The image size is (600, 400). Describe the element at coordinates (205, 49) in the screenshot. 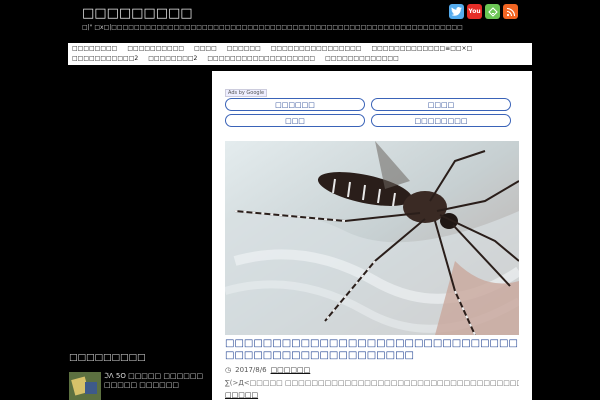

I see `nav-item-3: □□□□` at that location.